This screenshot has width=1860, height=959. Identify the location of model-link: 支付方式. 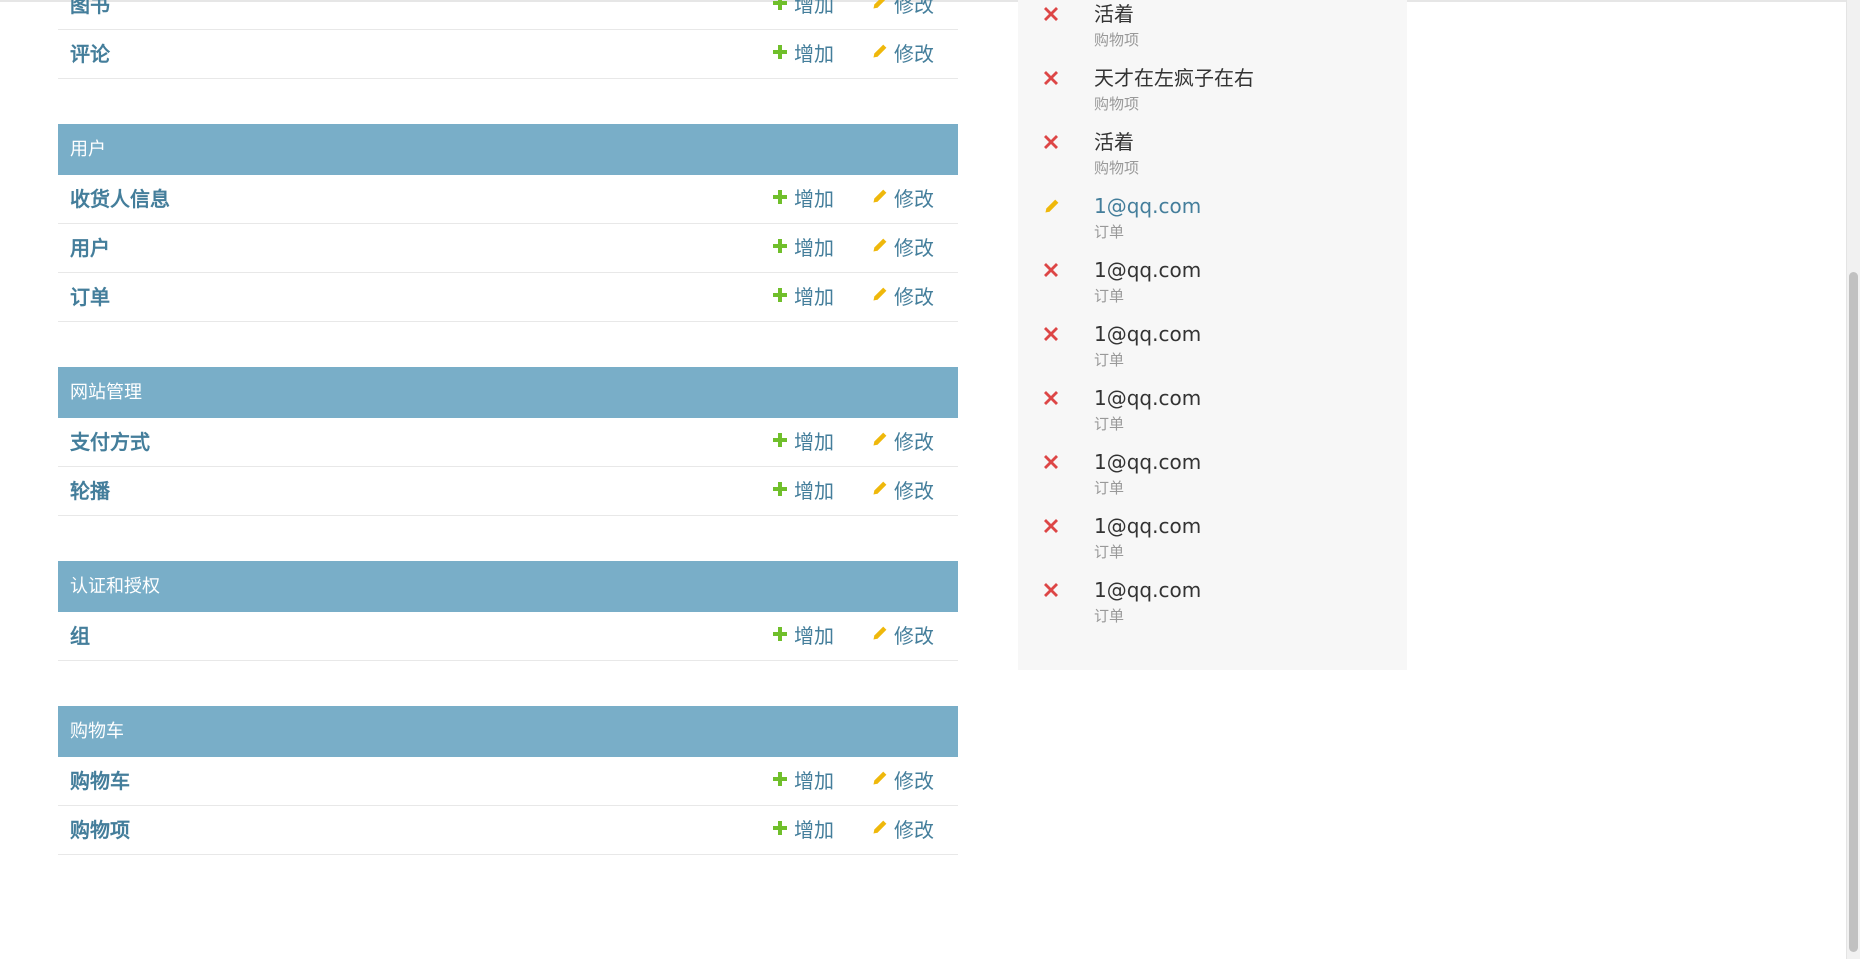
(110, 442).